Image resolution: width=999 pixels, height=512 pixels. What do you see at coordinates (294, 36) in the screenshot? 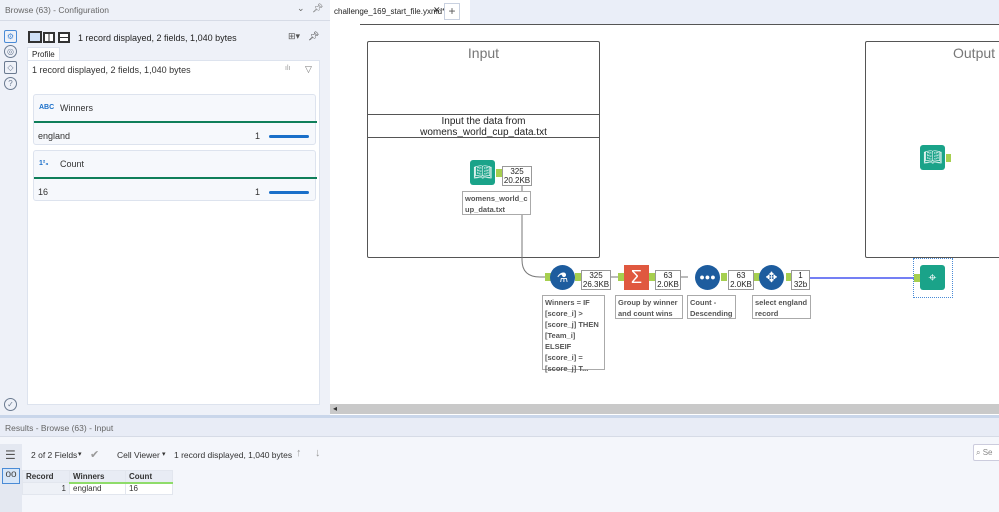
I see `layout-dropdown-icon: ⊞▾` at bounding box center [294, 36].